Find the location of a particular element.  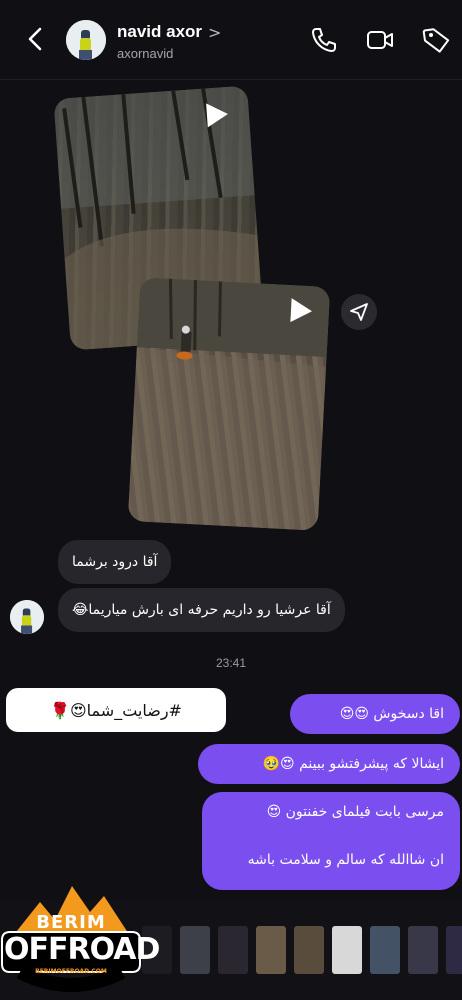

share-button is located at coordinates (359, 312).